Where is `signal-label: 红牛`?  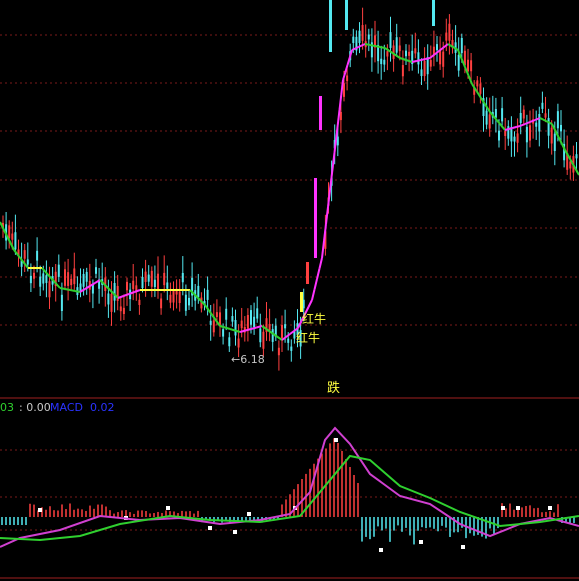
signal-label: 红牛 is located at coordinates (314, 319).